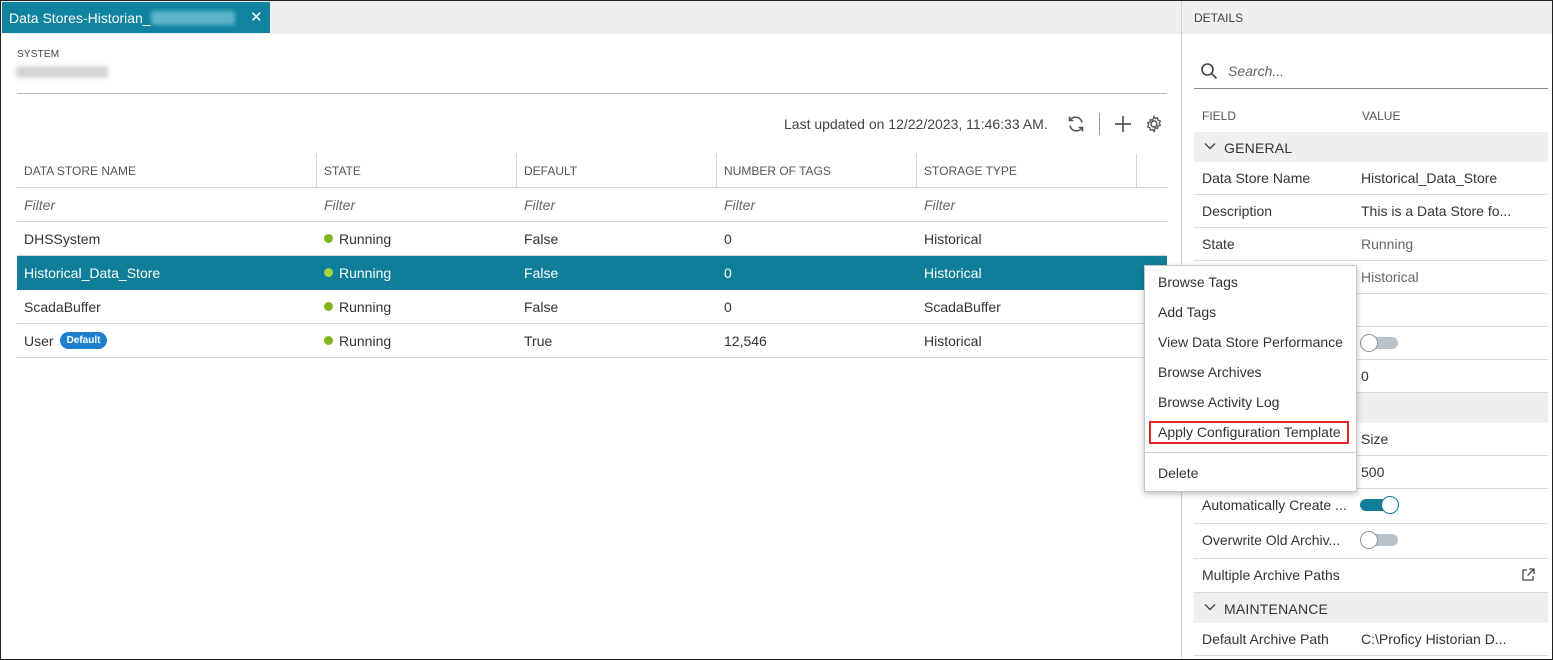 This screenshot has width=1553, height=660. Describe the element at coordinates (1381, 116) in the screenshot. I see `value-column-header: VALUE` at that location.